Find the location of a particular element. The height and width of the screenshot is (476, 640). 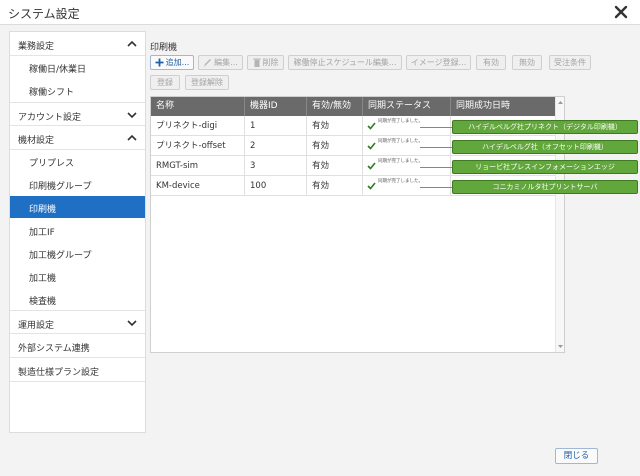

sidebar-section-label: 運用設定 is located at coordinates (36, 326).